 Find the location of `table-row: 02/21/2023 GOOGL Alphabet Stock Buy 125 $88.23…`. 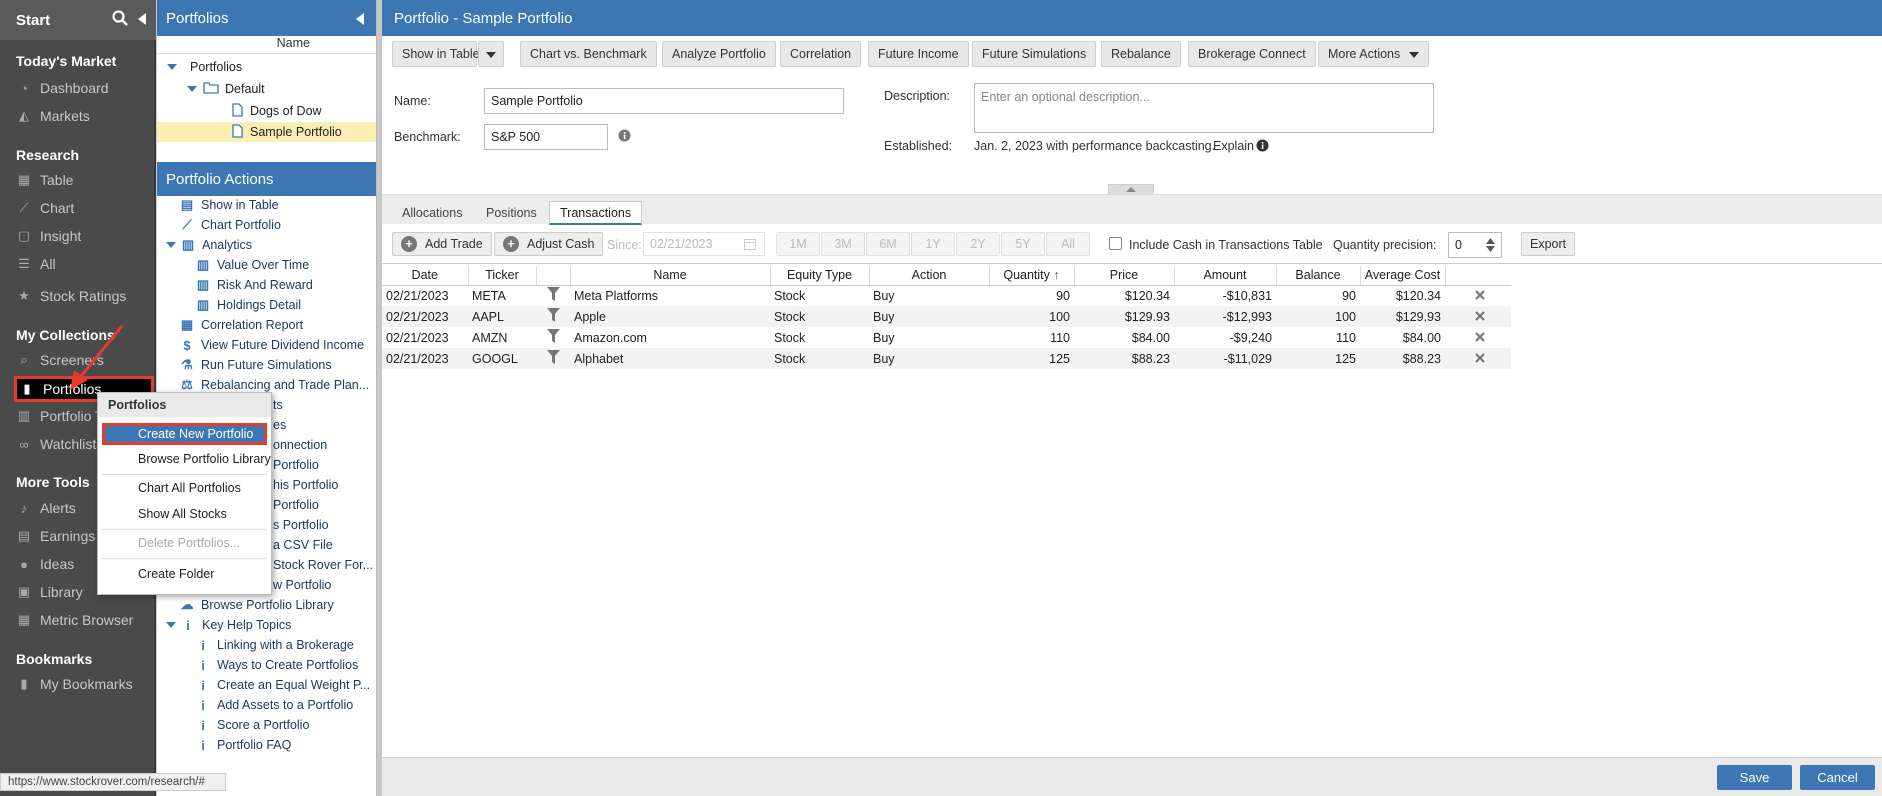

table-row: 02/21/2023 GOOGL Alphabet Stock Buy 125 $88.23… is located at coordinates (946, 358).